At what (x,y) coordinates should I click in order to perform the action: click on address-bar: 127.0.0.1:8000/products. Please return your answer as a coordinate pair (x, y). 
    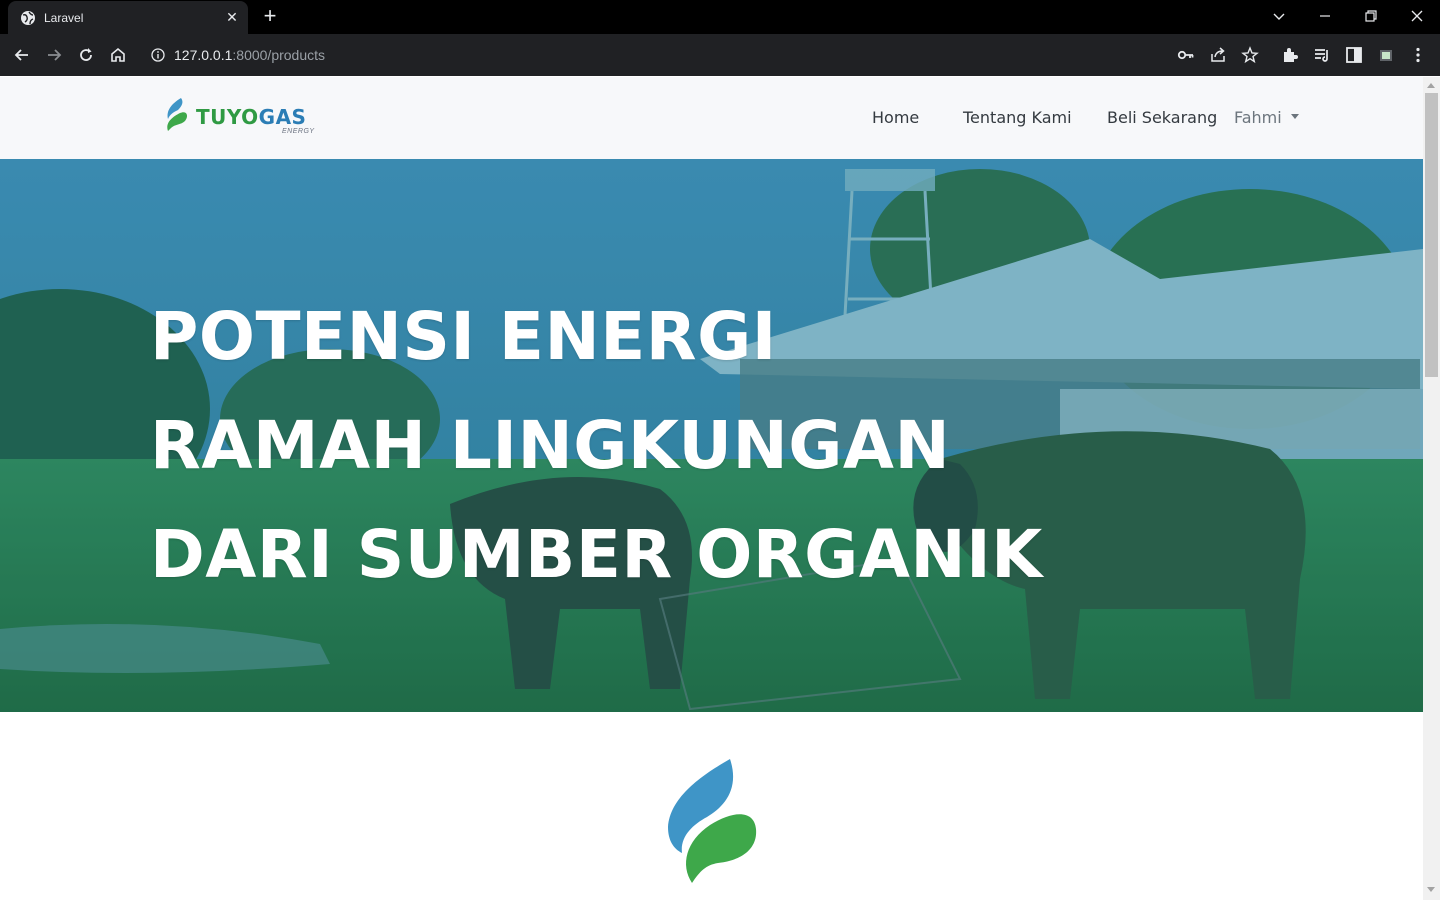
    Looking at the image, I should click on (652, 55).